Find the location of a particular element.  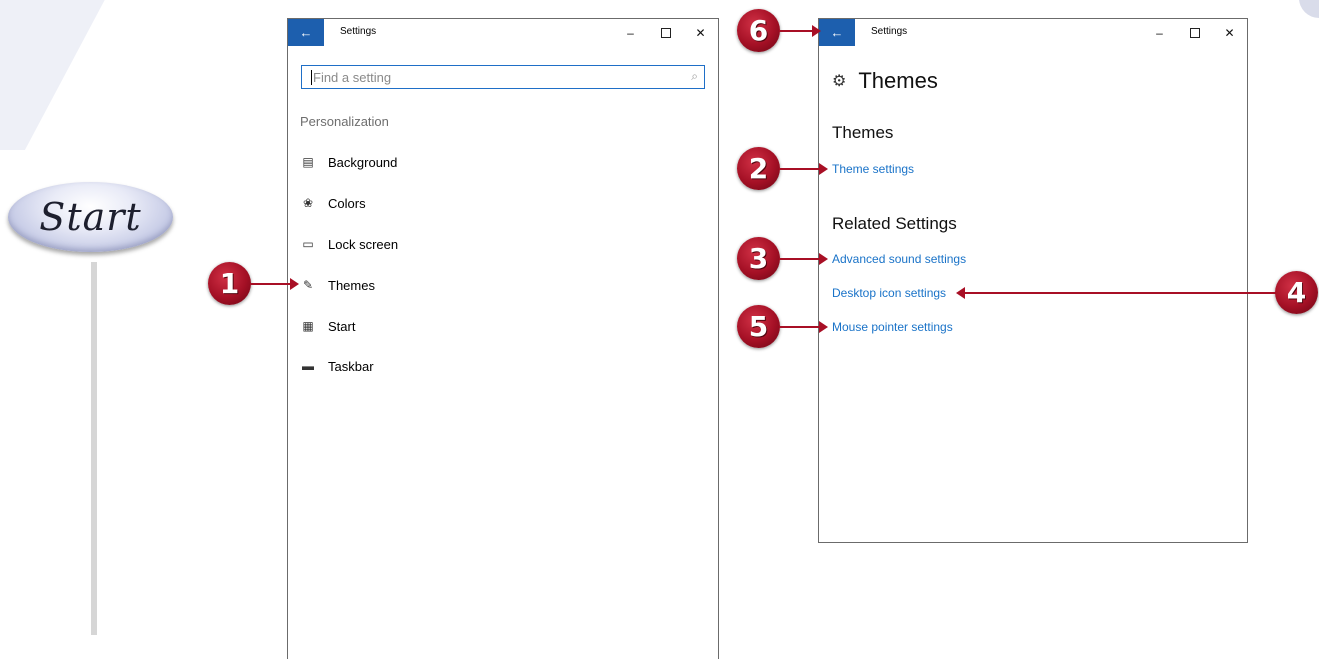

page-header: ⚙ Themes is located at coordinates (885, 81).